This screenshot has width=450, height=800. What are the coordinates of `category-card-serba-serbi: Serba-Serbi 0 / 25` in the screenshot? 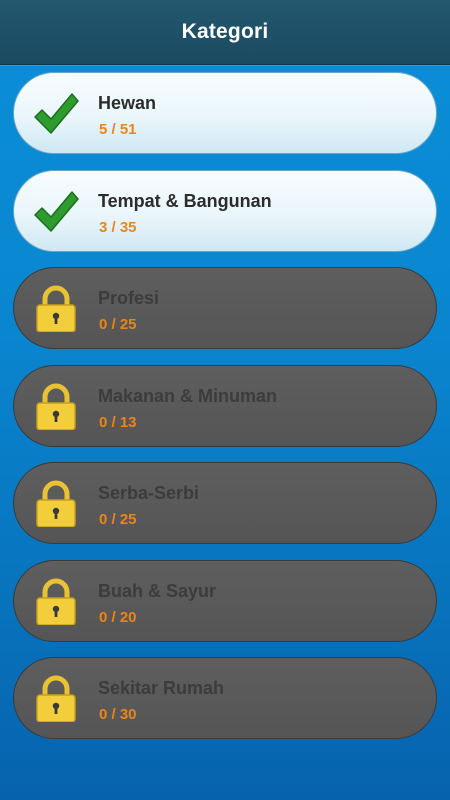 It's located at (225, 503).